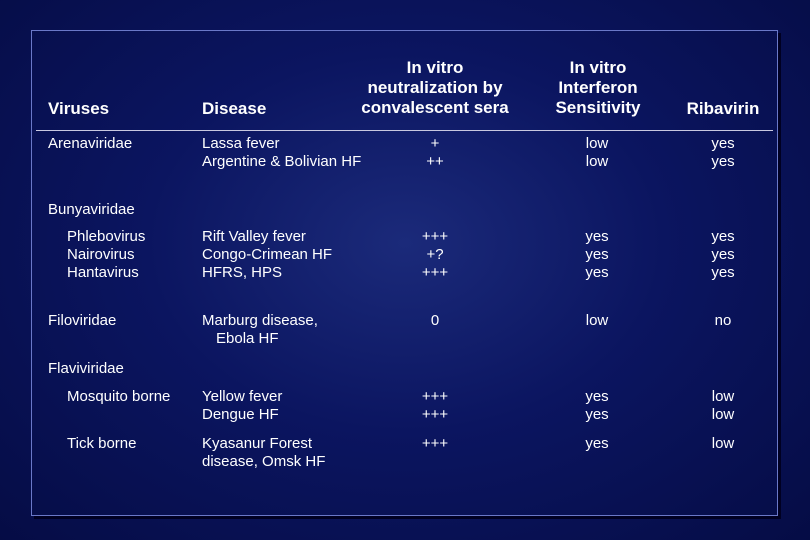  What do you see at coordinates (260, 329) in the screenshot?
I see `row-filoviridae-disease: Marburg disease, Ebola HF` at bounding box center [260, 329].